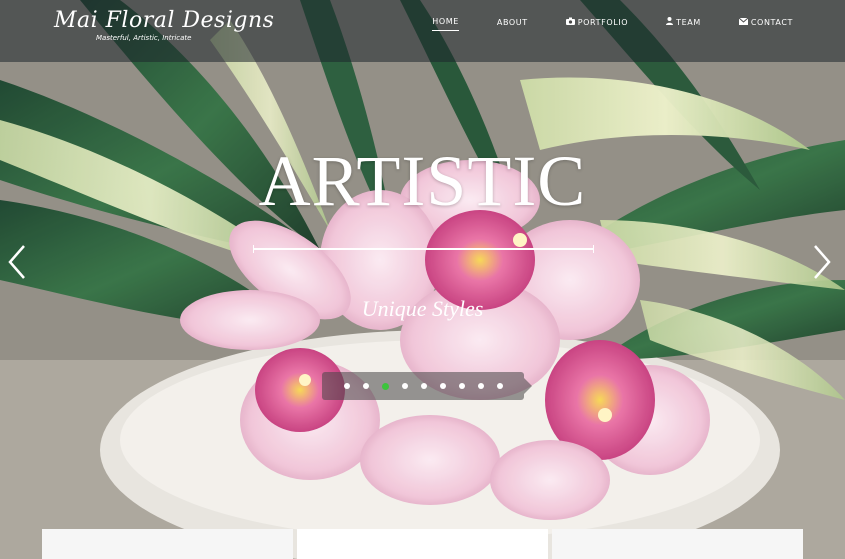 The width and height of the screenshot is (845, 559). I want to click on main-nav: HOME ABOUT PORTFOLIO TEAM CONTACT, so click(593, 24).